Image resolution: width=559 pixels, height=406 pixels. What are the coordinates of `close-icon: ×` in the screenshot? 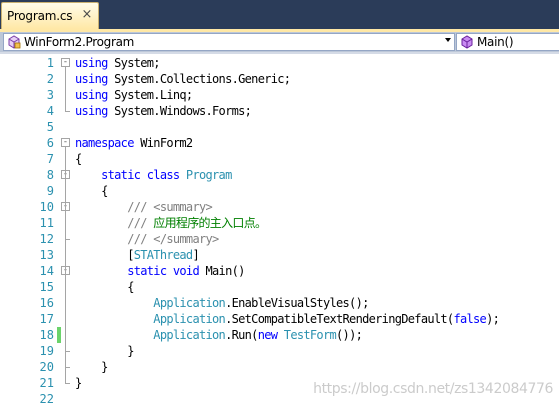 It's located at (87, 14).